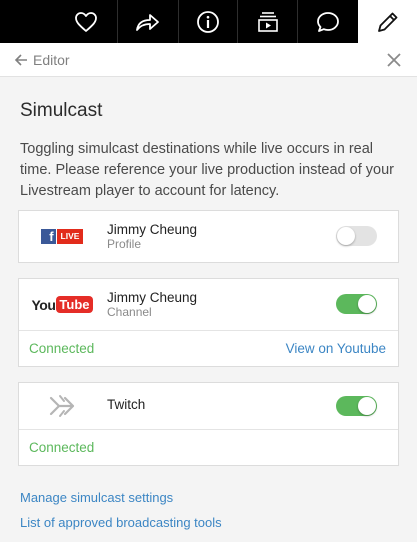 The image size is (417, 542). I want to click on playlist-icon, so click(267, 21).